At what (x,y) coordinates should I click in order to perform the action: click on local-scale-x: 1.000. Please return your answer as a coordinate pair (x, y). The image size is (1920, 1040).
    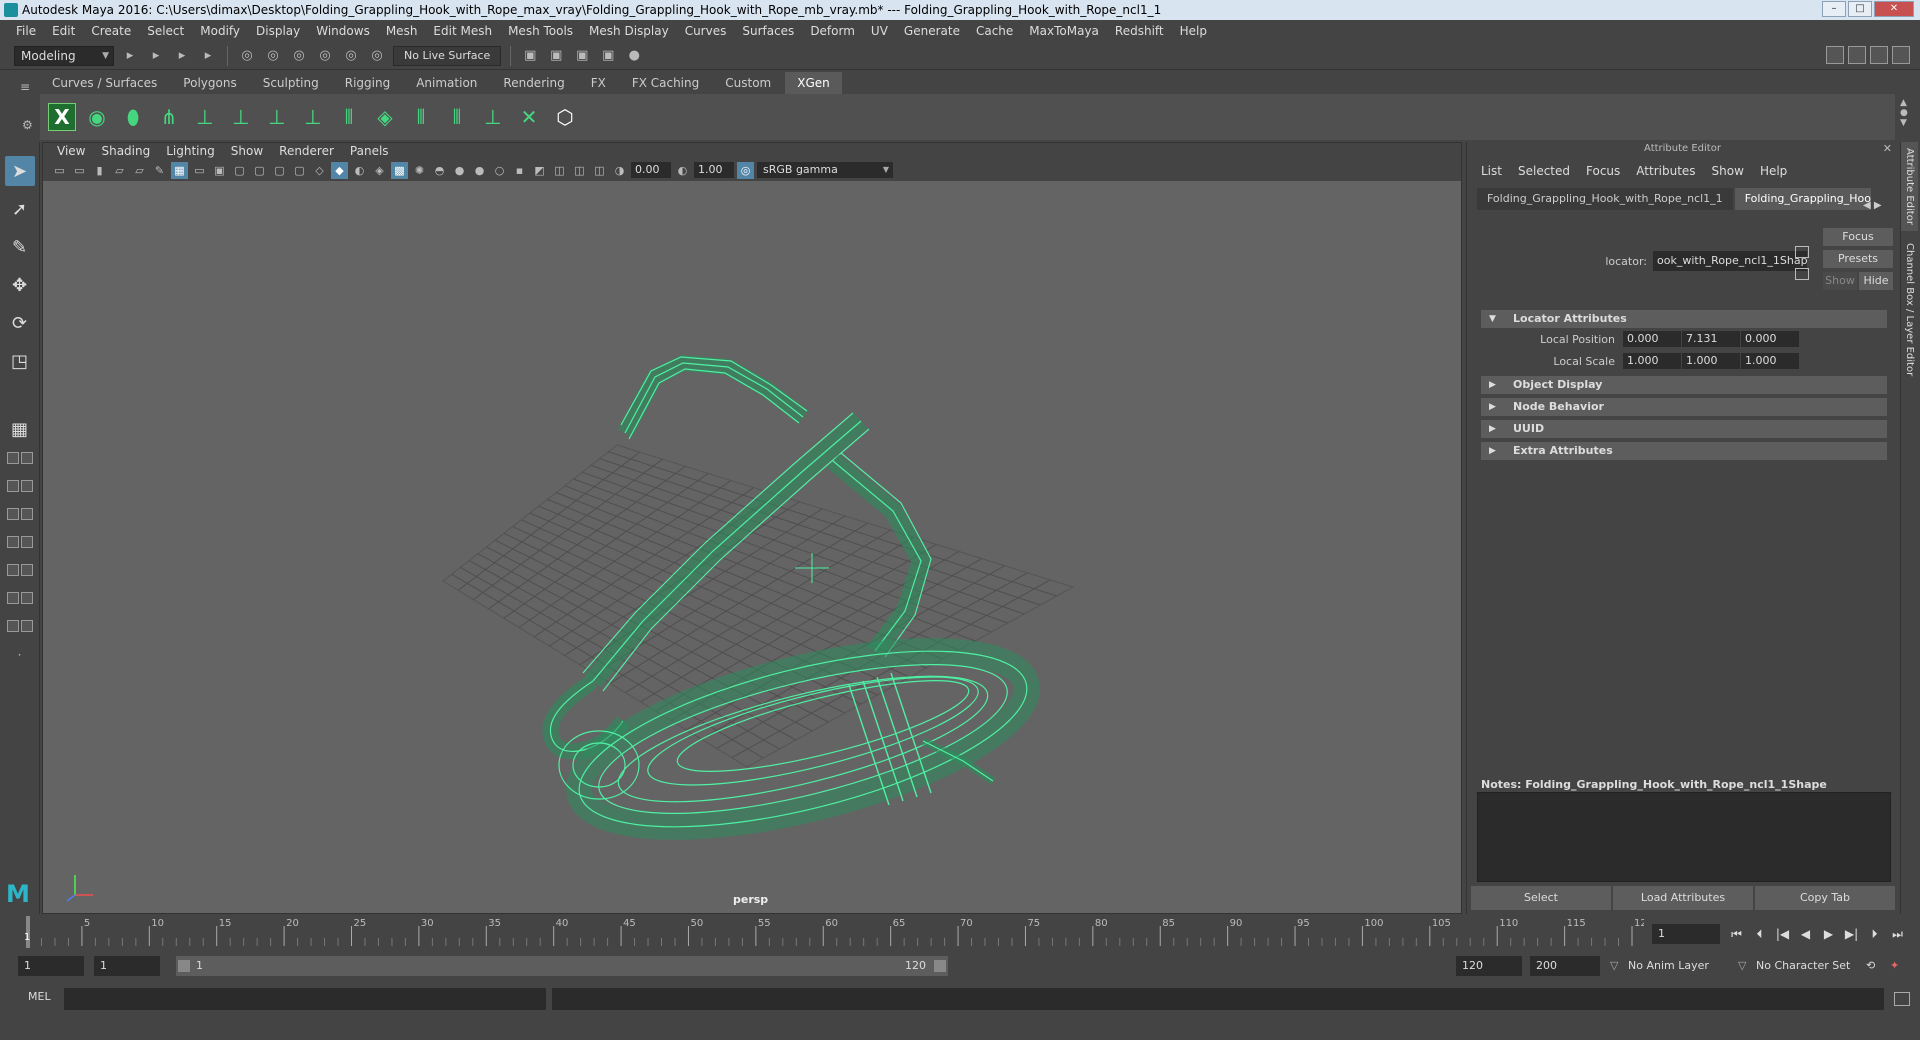
    Looking at the image, I should click on (1652, 361).